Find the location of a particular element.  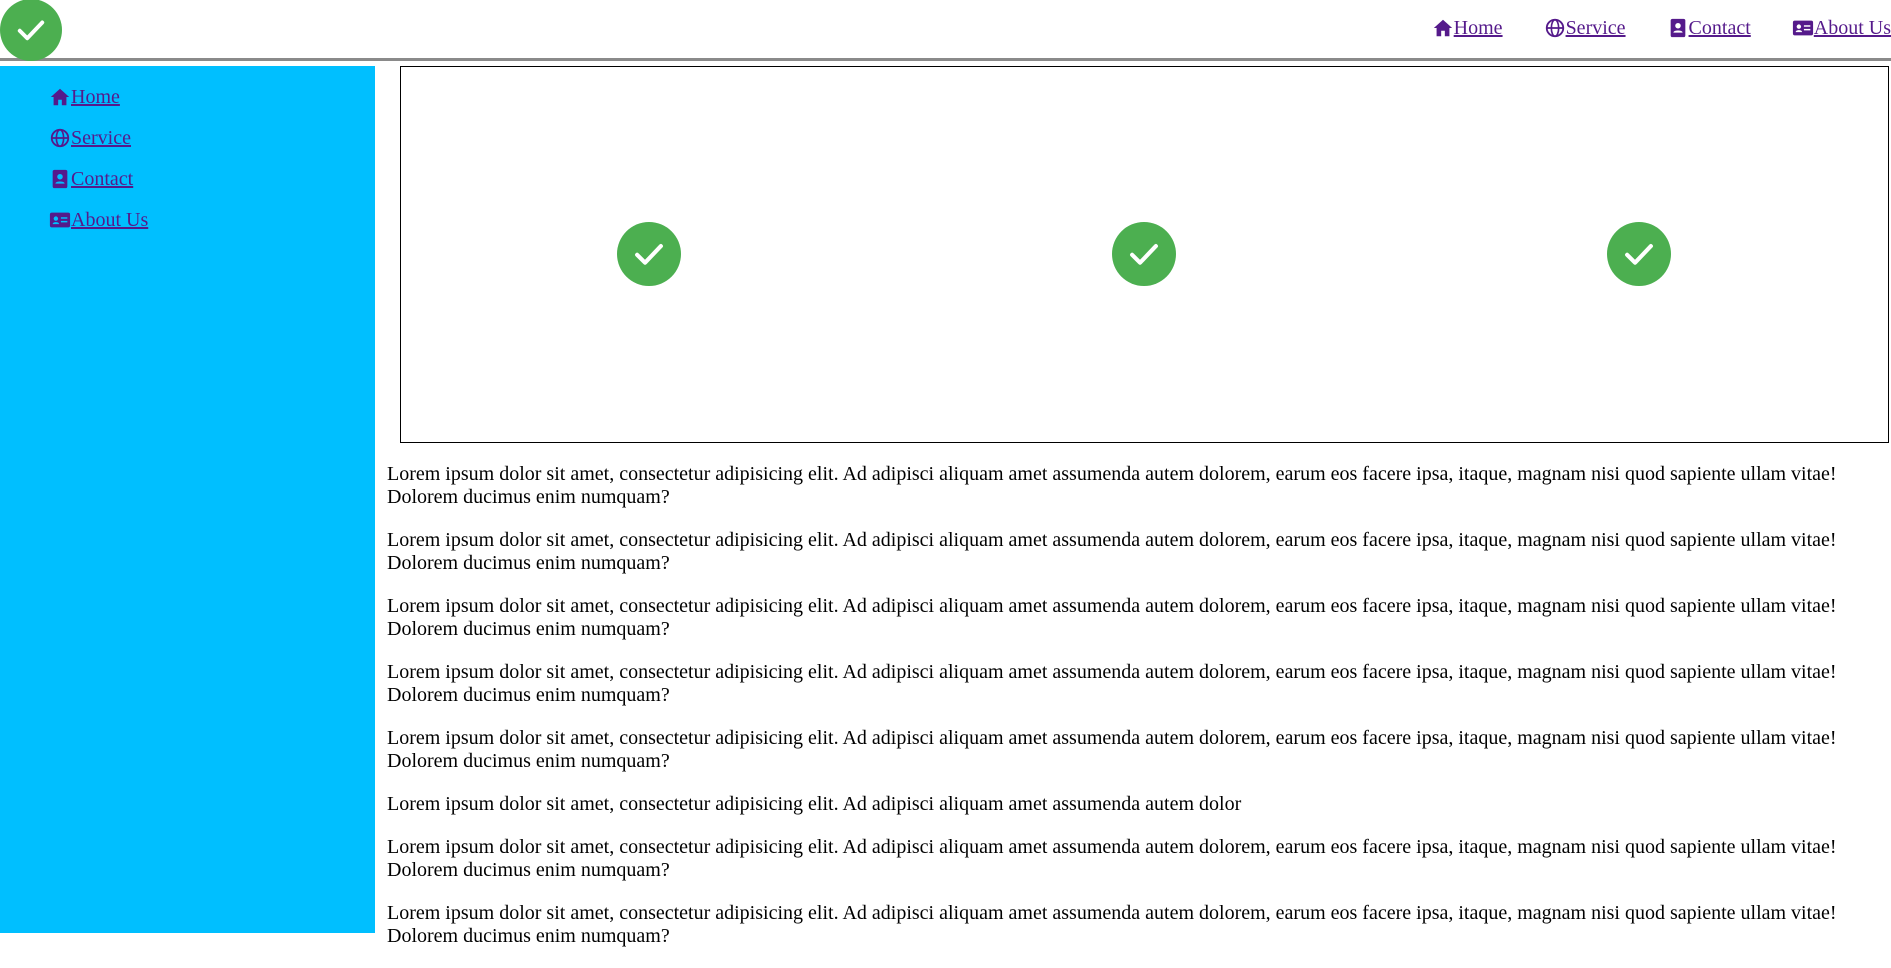

topnav-link-home: Home is located at coordinates (1467, 28).